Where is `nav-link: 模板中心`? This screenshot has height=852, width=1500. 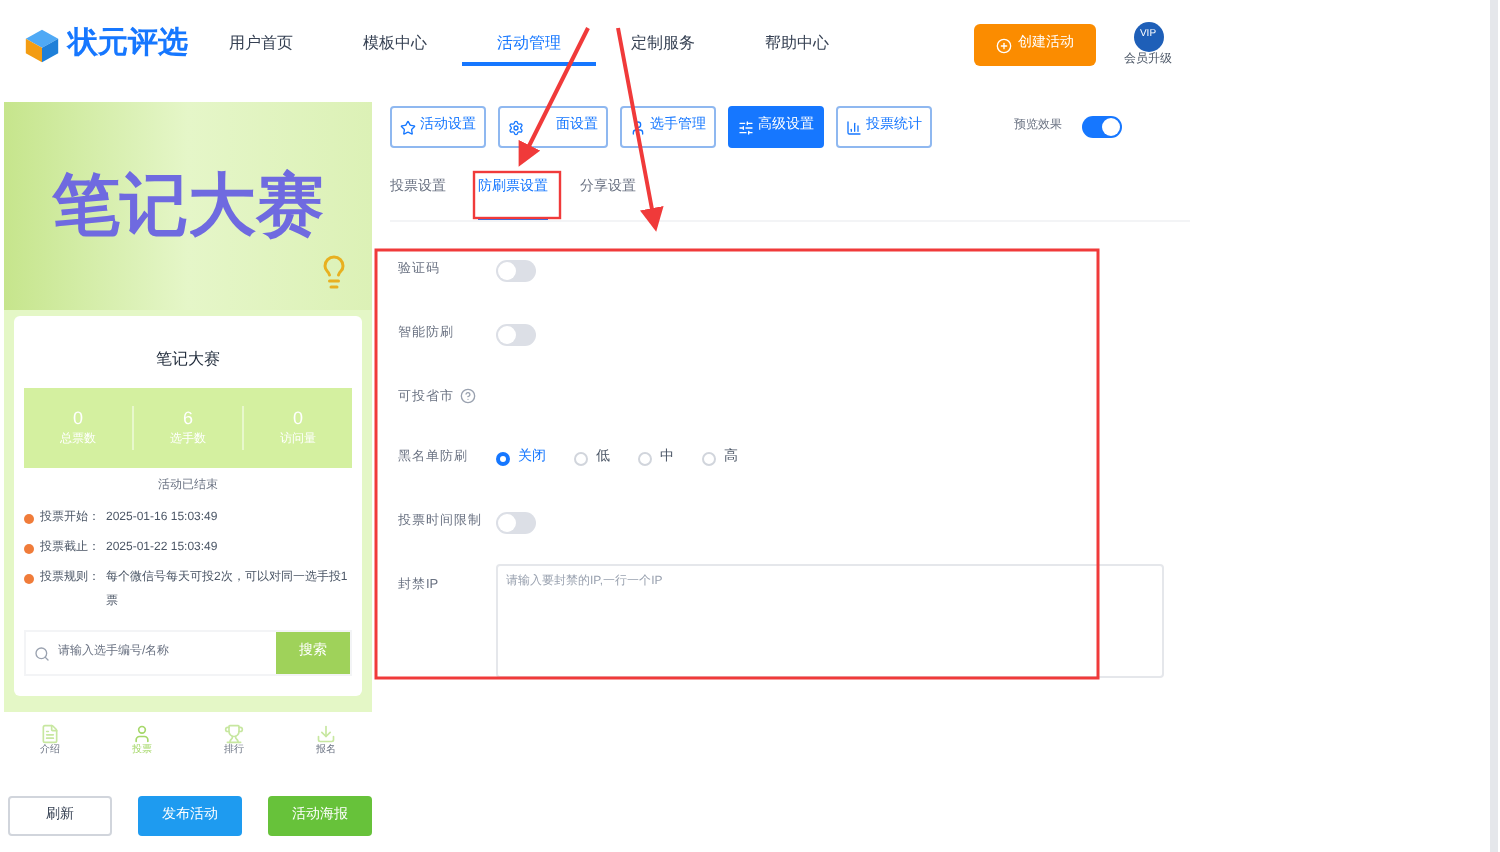
nav-link: 模板中心 is located at coordinates (395, 45).